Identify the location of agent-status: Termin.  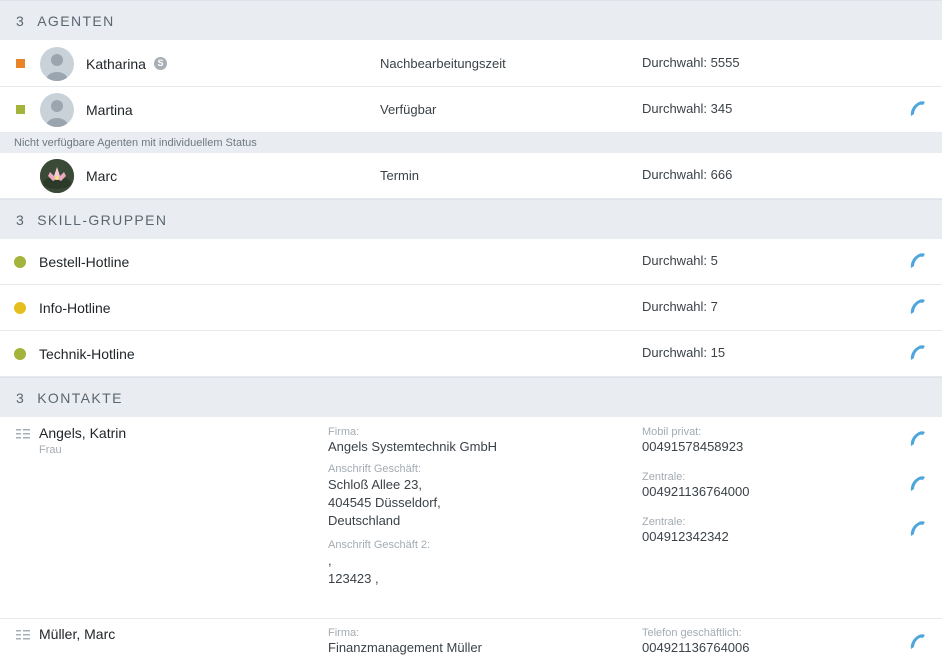
(400, 175).